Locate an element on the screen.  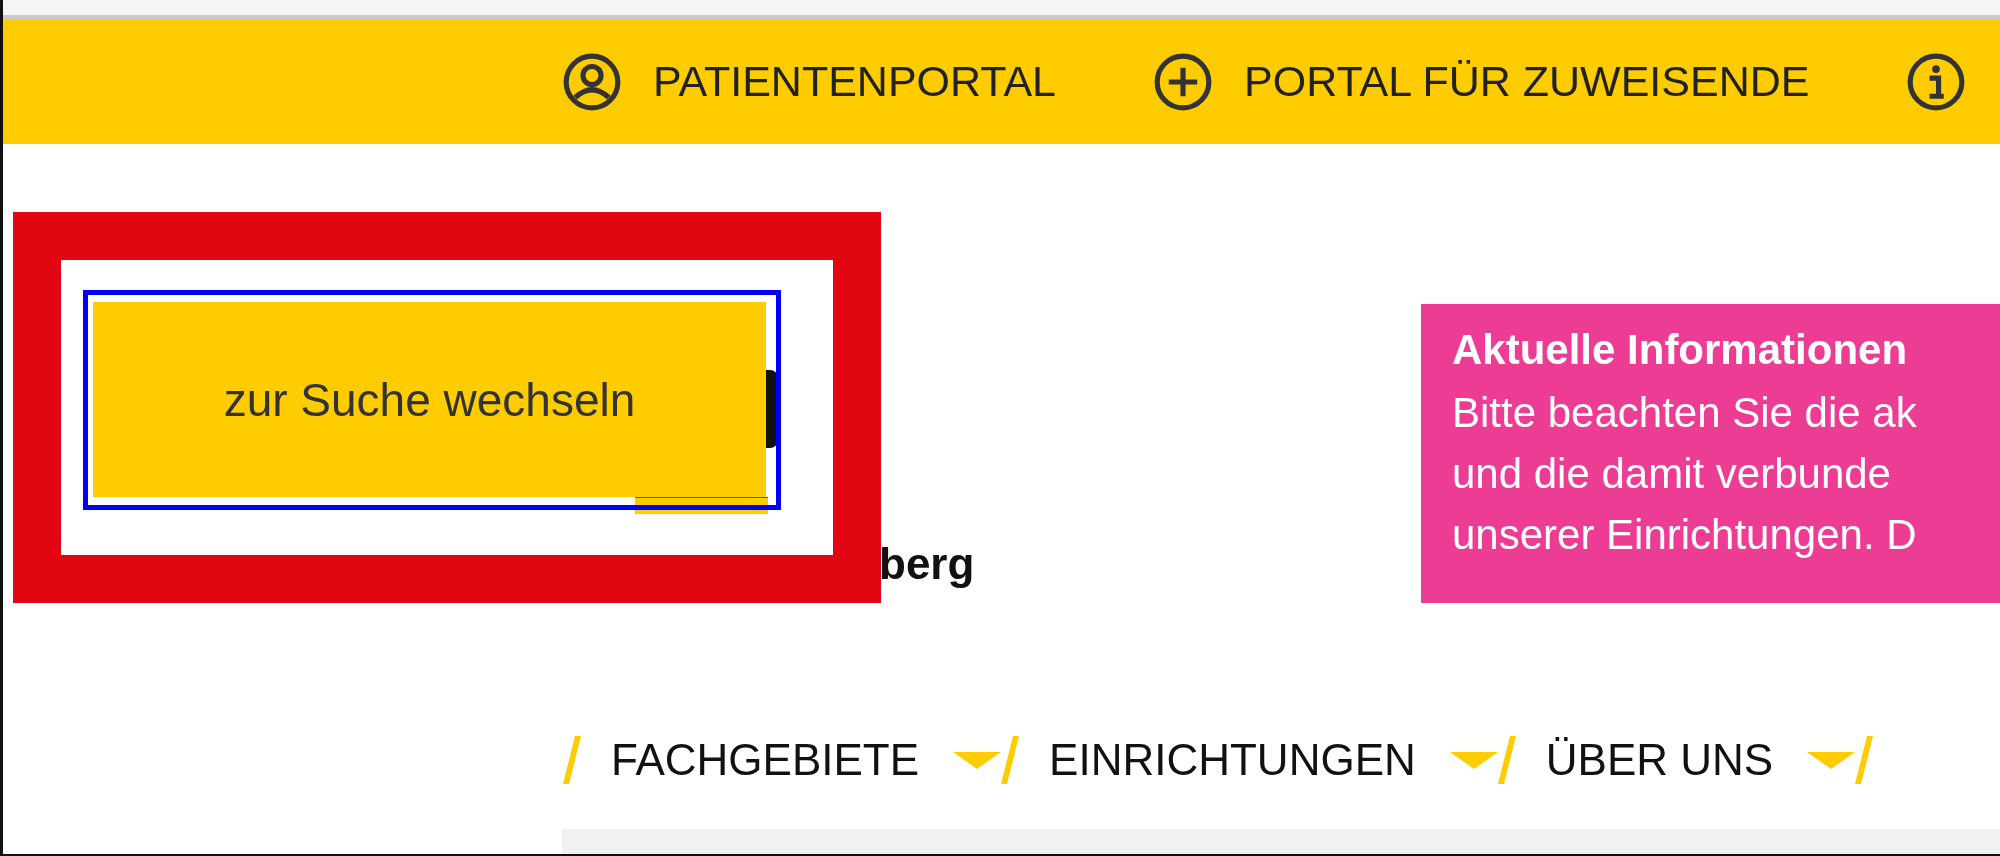
nav-link: EINRICHTUNGEN is located at coordinates (1232, 760).